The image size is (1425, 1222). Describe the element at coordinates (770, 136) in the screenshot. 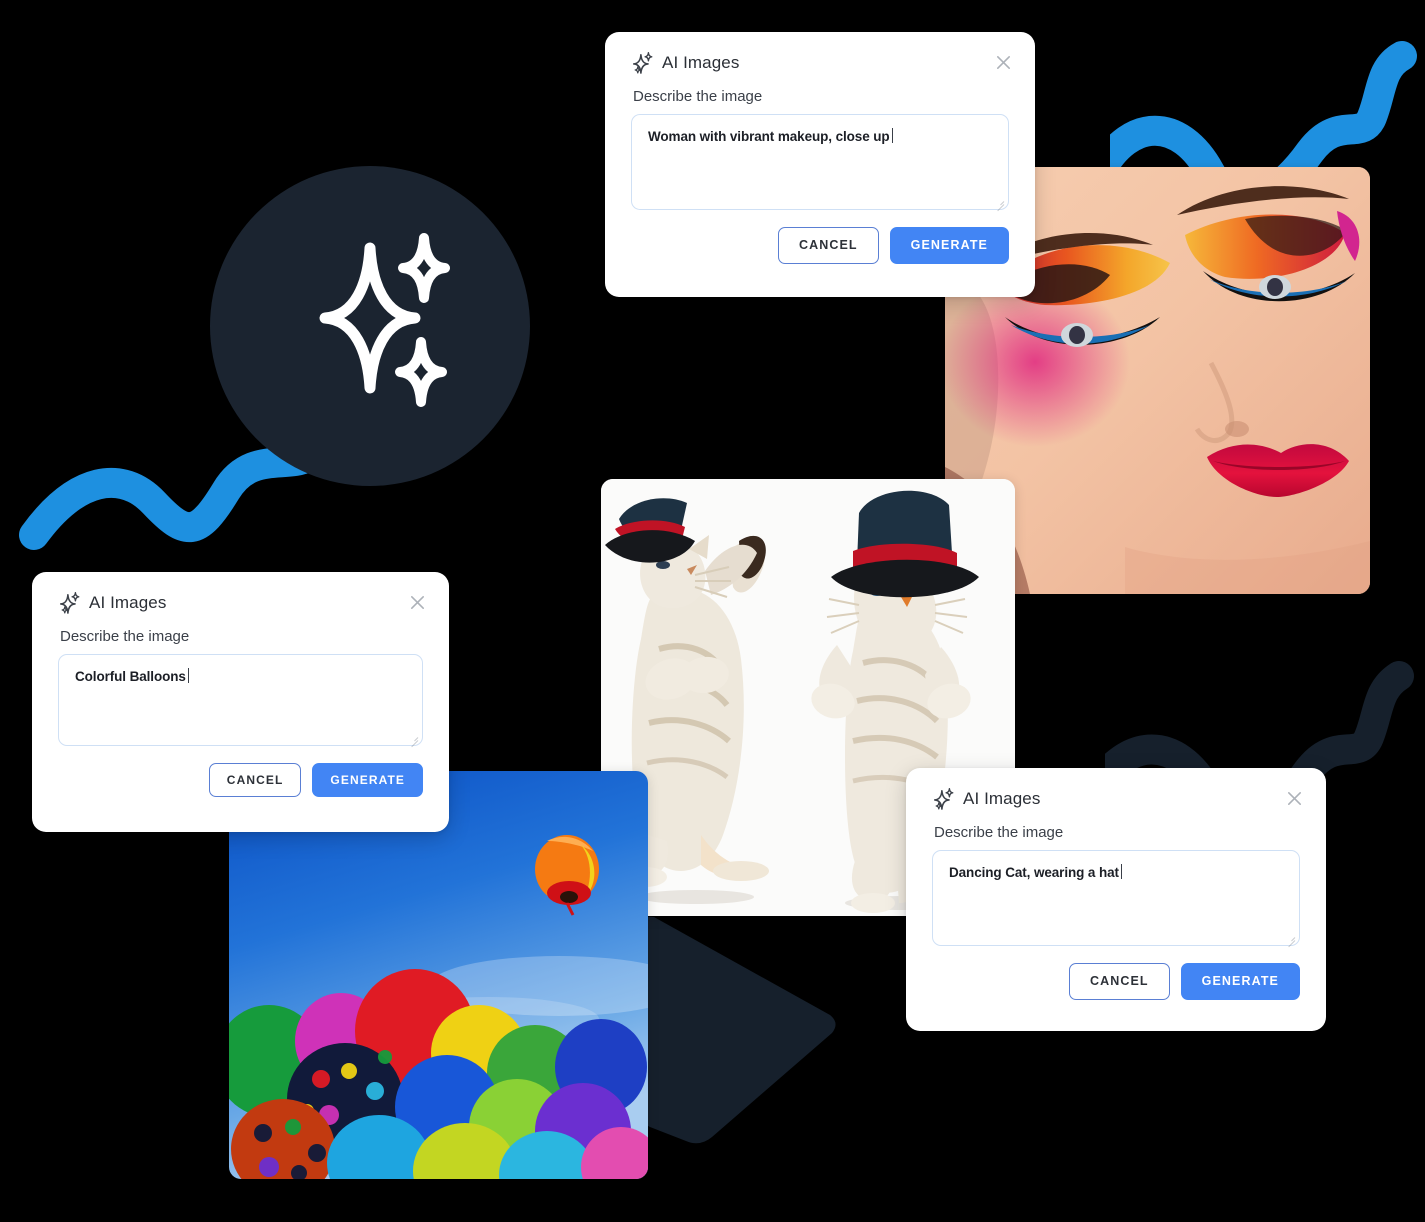

I see `prompt-value: Woman with vibrant makeup, close up` at that location.